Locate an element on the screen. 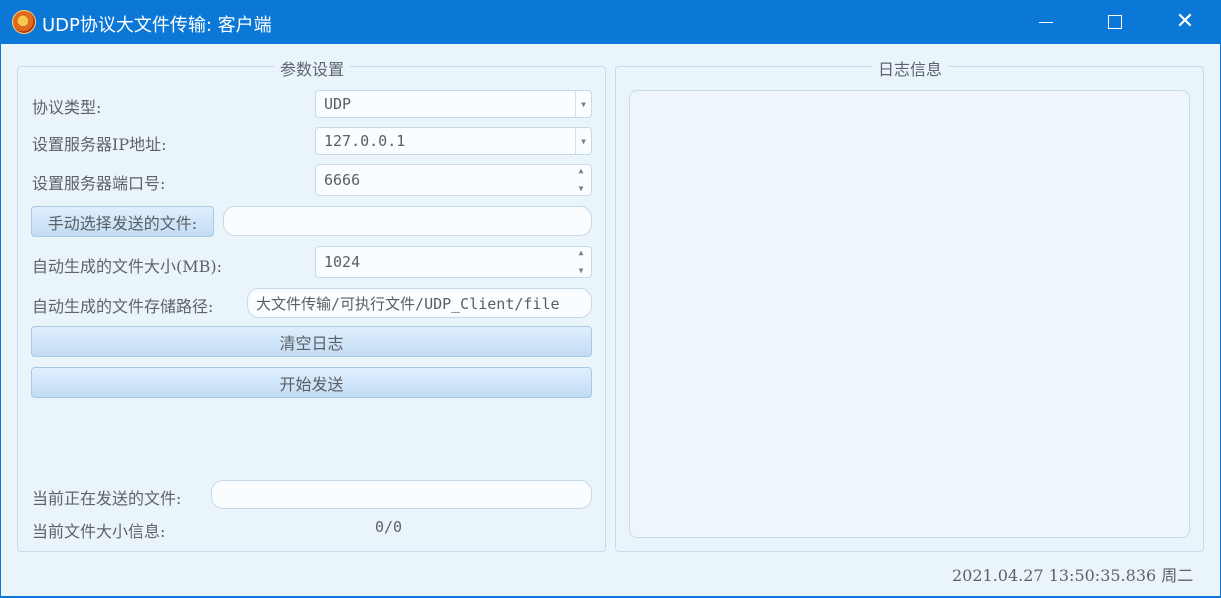  protocol-value: UDP is located at coordinates (338, 104).